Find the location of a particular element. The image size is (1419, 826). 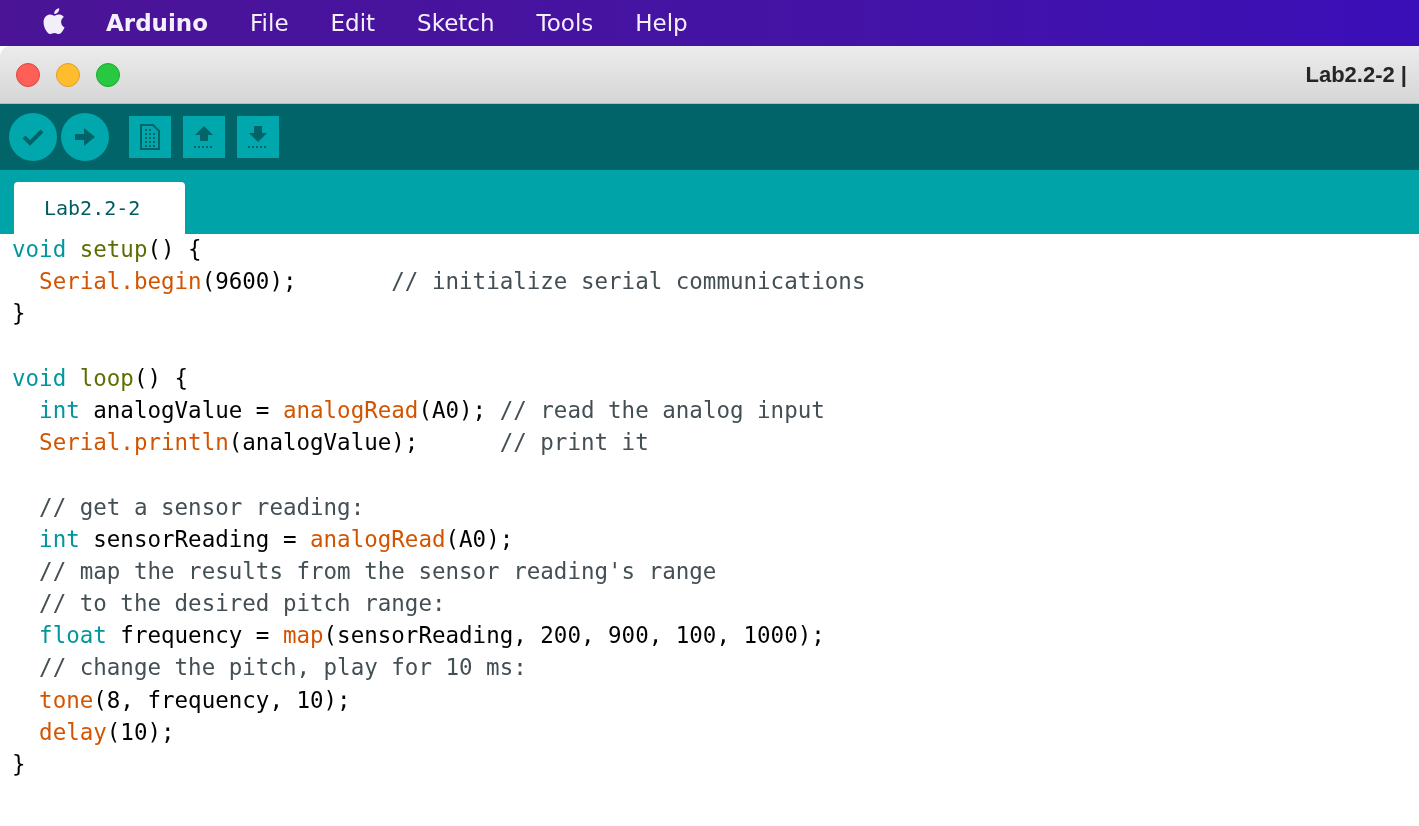

menu-app-name: Arduino is located at coordinates (157, 23).